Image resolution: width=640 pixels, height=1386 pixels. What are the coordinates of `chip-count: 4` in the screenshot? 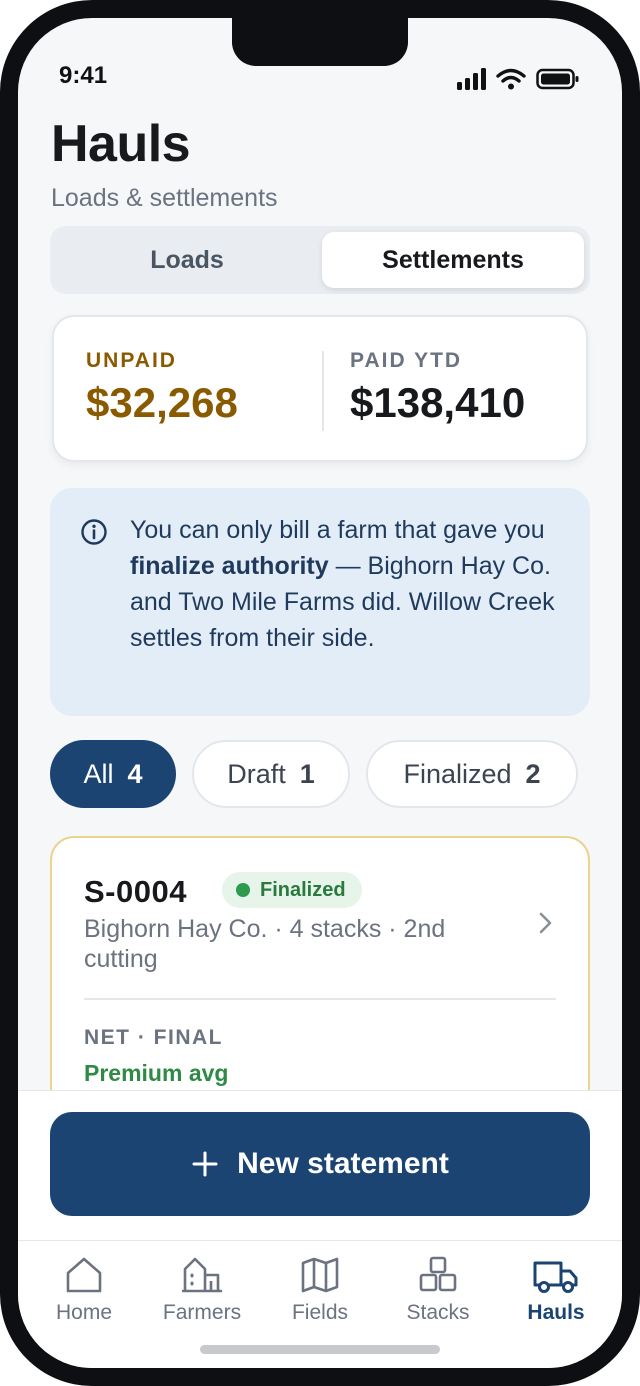 It's located at (135, 773).